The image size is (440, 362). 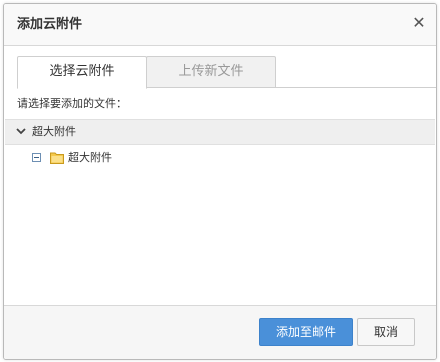 What do you see at coordinates (72, 103) in the screenshot?
I see `select-file-prompt: 请选择要添加的文件：` at bounding box center [72, 103].